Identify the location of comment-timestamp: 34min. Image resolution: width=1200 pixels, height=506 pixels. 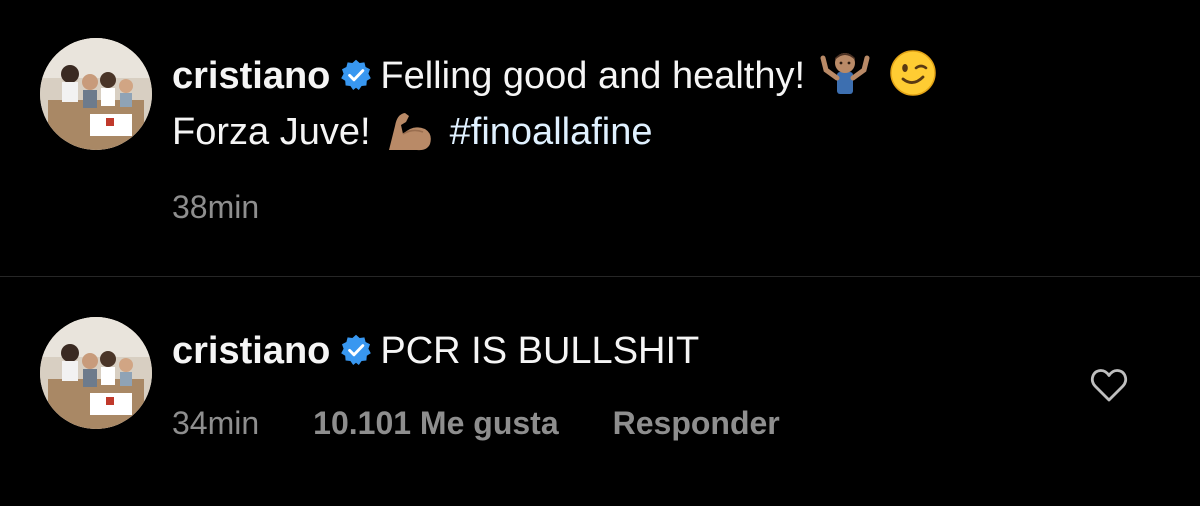
(216, 423).